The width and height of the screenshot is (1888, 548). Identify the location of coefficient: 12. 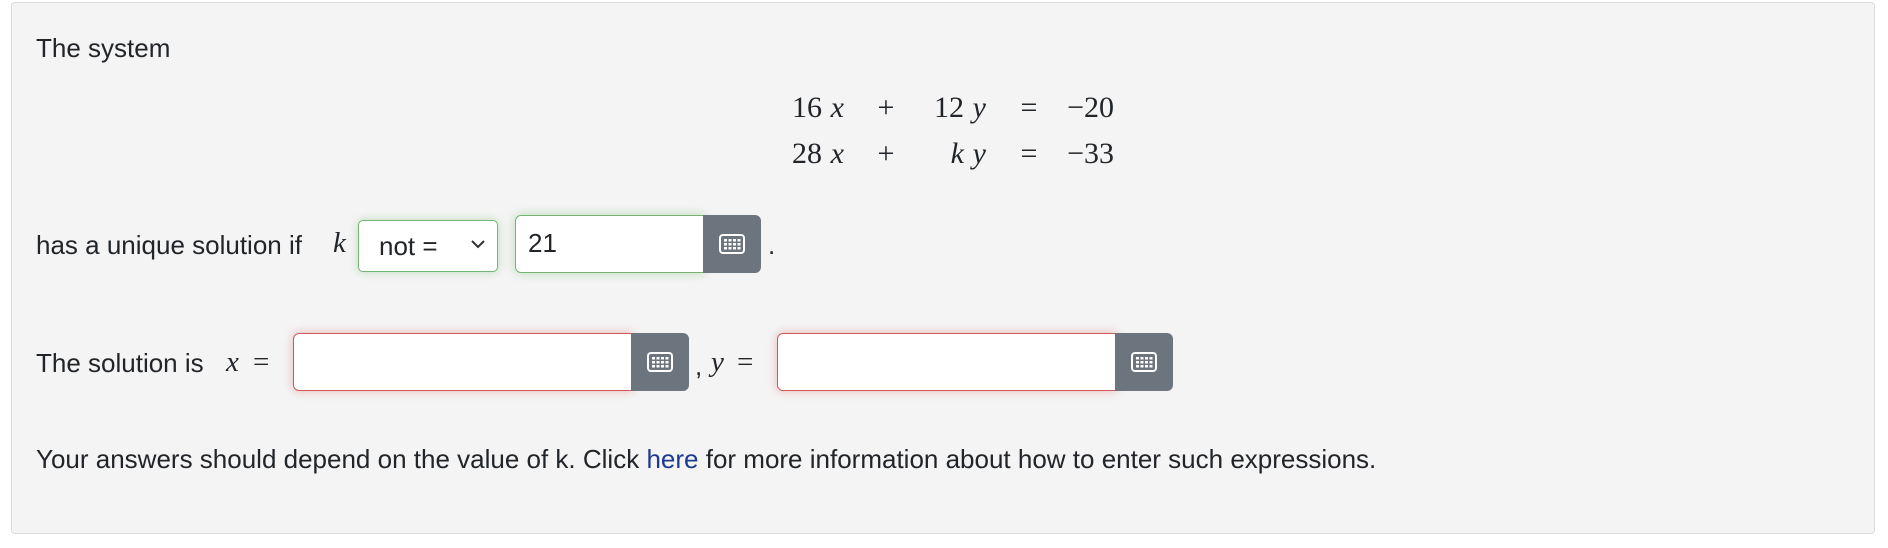
(949, 107).